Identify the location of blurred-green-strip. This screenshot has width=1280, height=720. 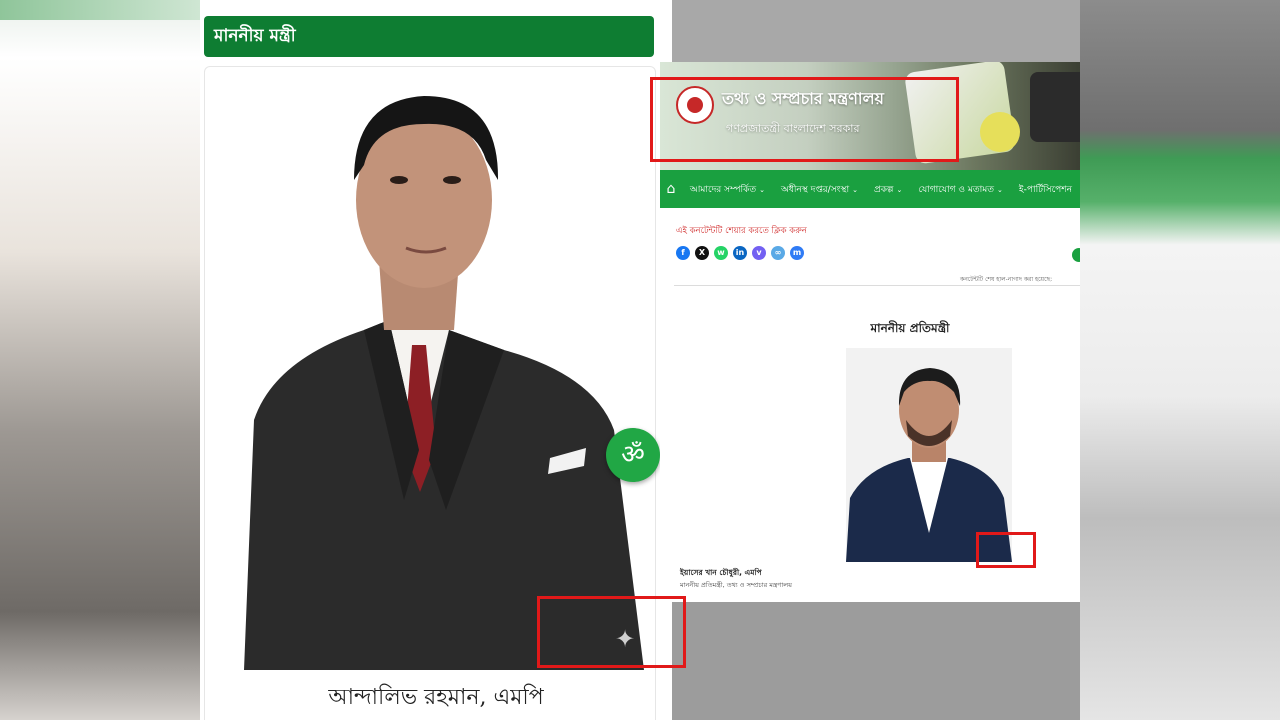
(100, 10).